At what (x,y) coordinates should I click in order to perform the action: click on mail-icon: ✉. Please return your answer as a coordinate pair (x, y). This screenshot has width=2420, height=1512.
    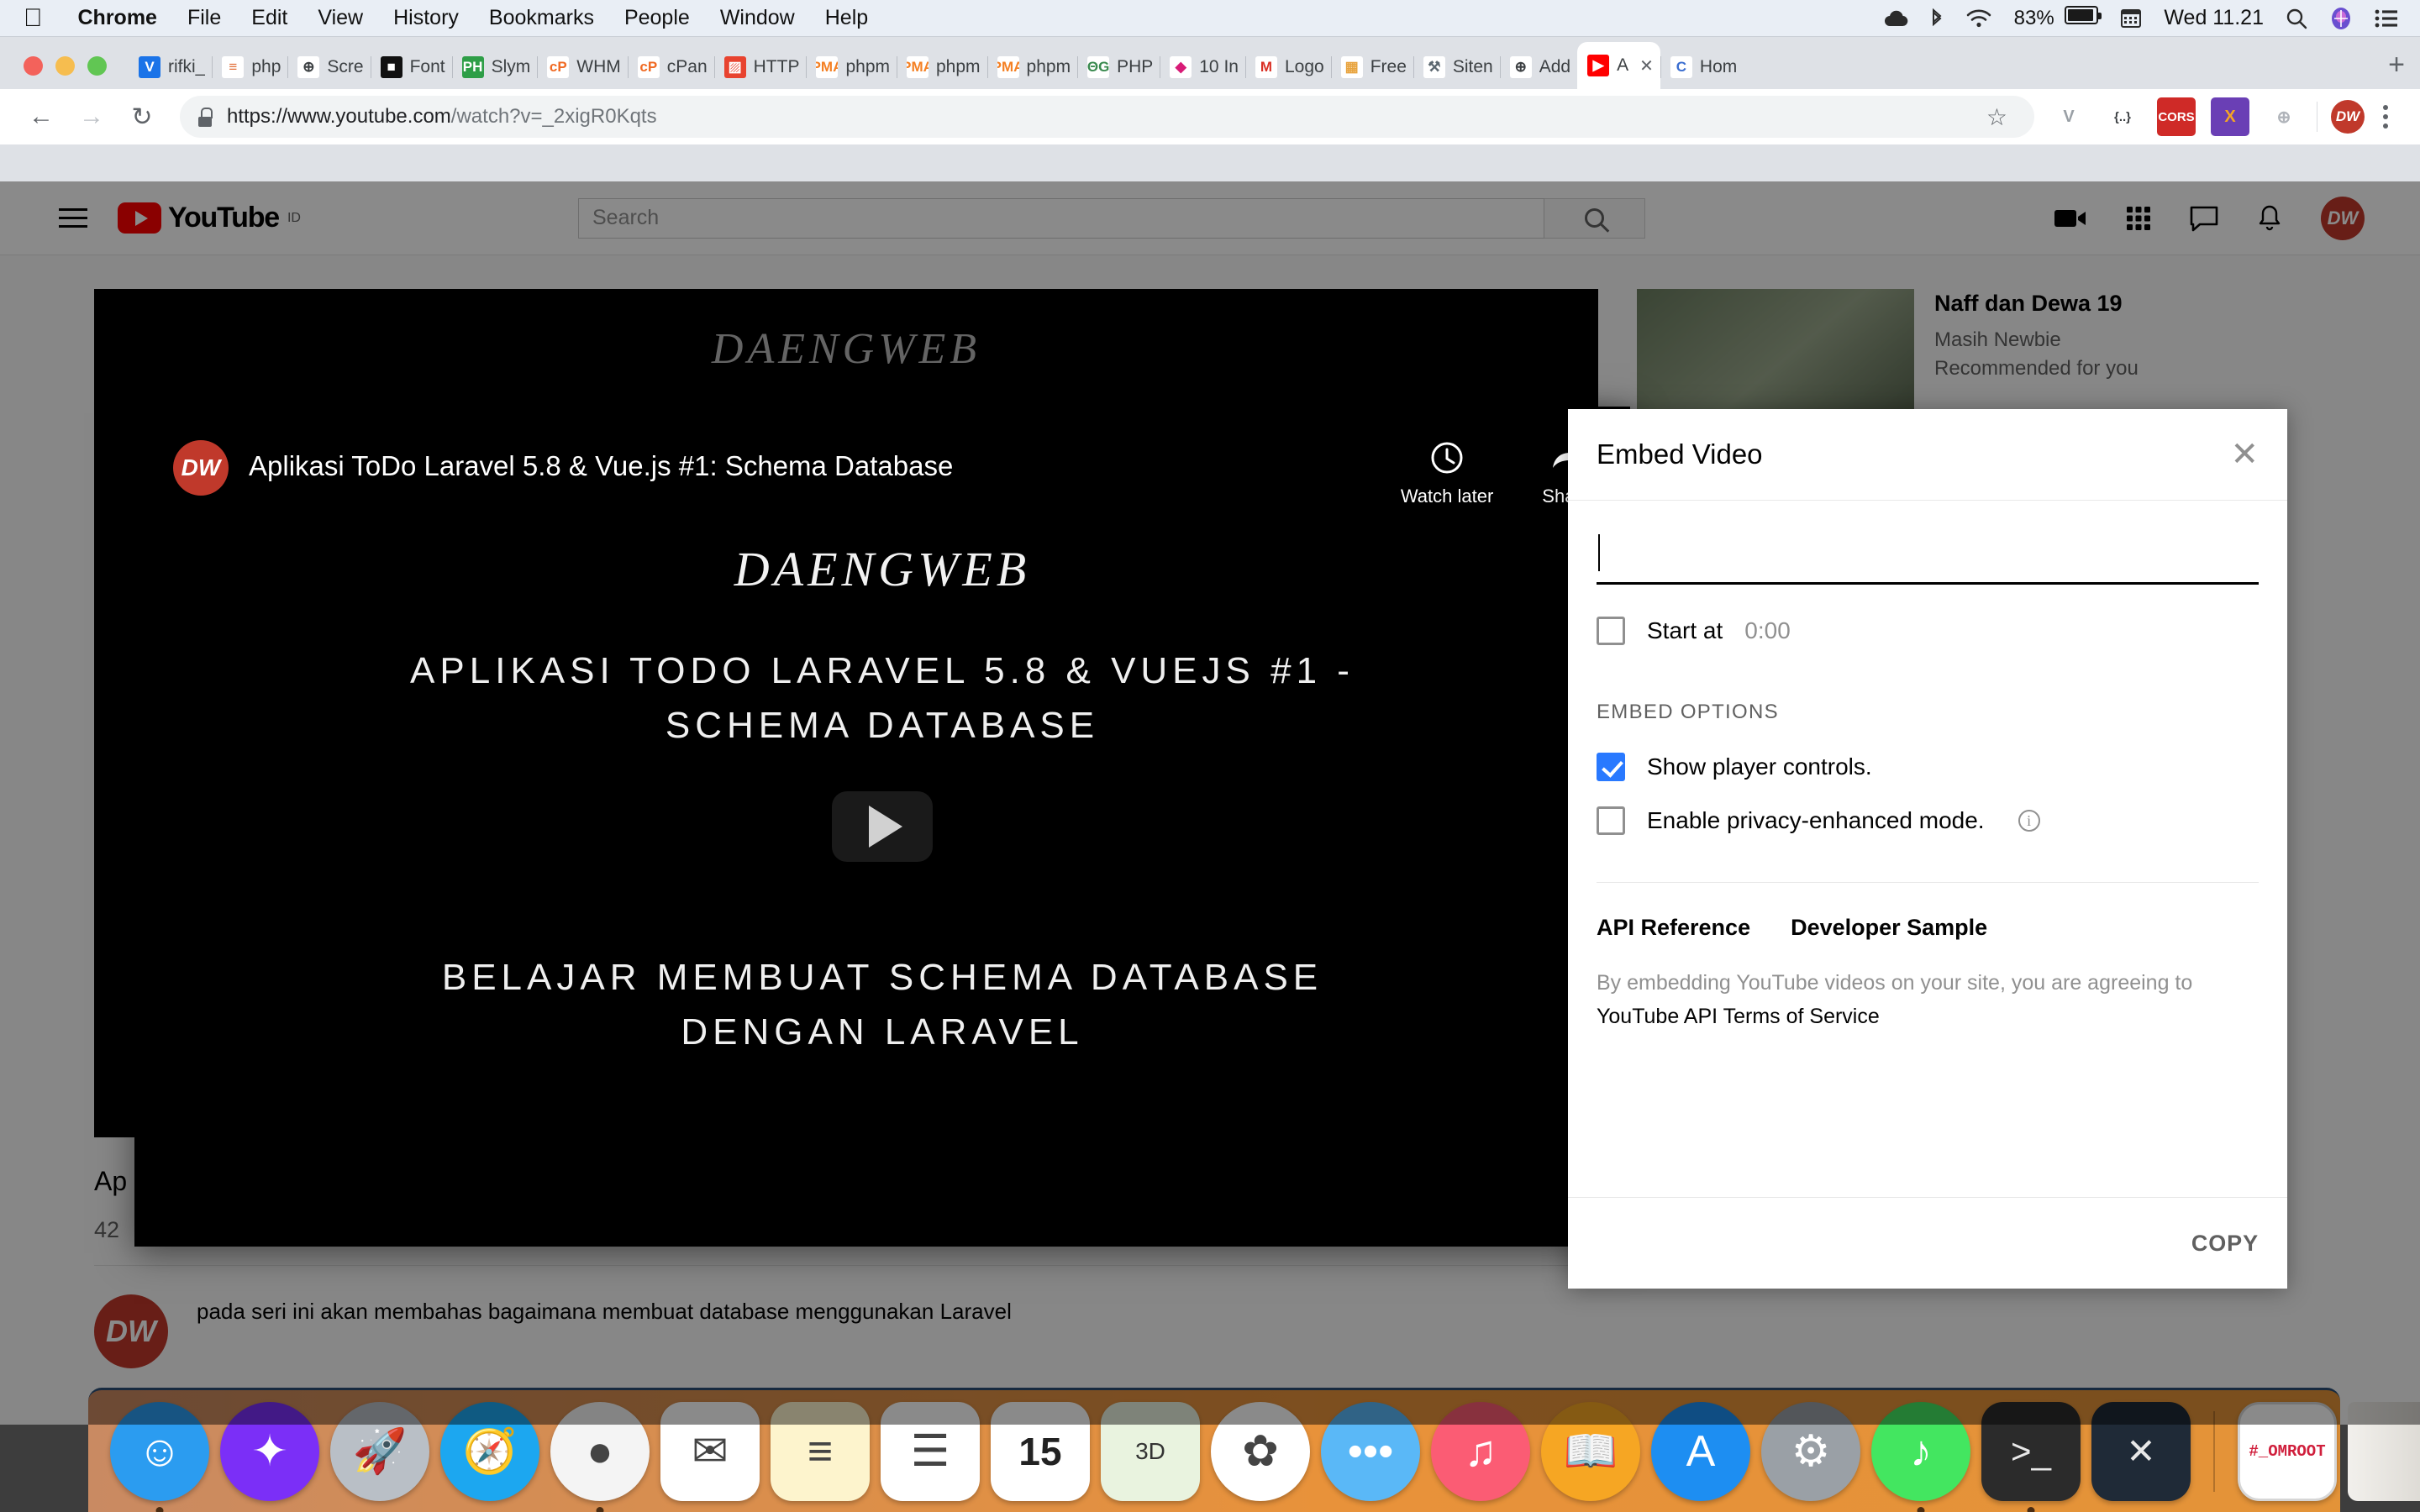
    Looking at the image, I should click on (710, 1451).